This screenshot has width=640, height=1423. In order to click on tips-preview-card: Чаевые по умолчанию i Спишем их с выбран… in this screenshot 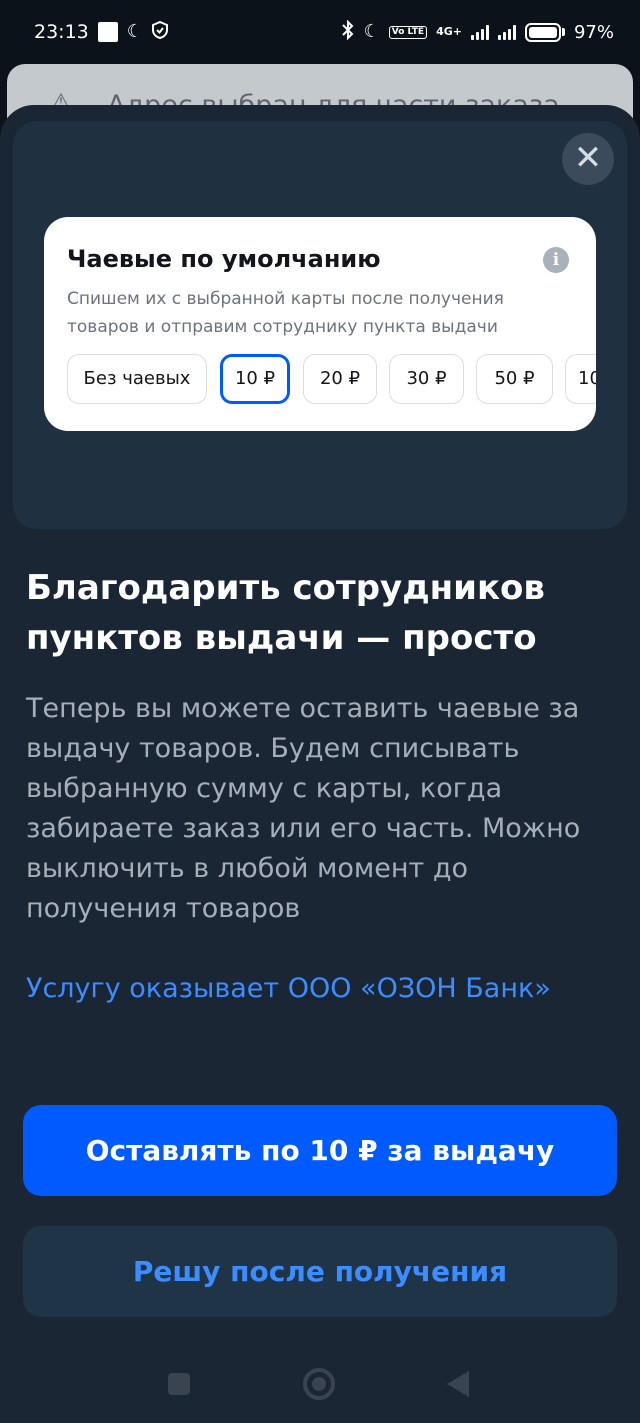, I will do `click(320, 324)`.